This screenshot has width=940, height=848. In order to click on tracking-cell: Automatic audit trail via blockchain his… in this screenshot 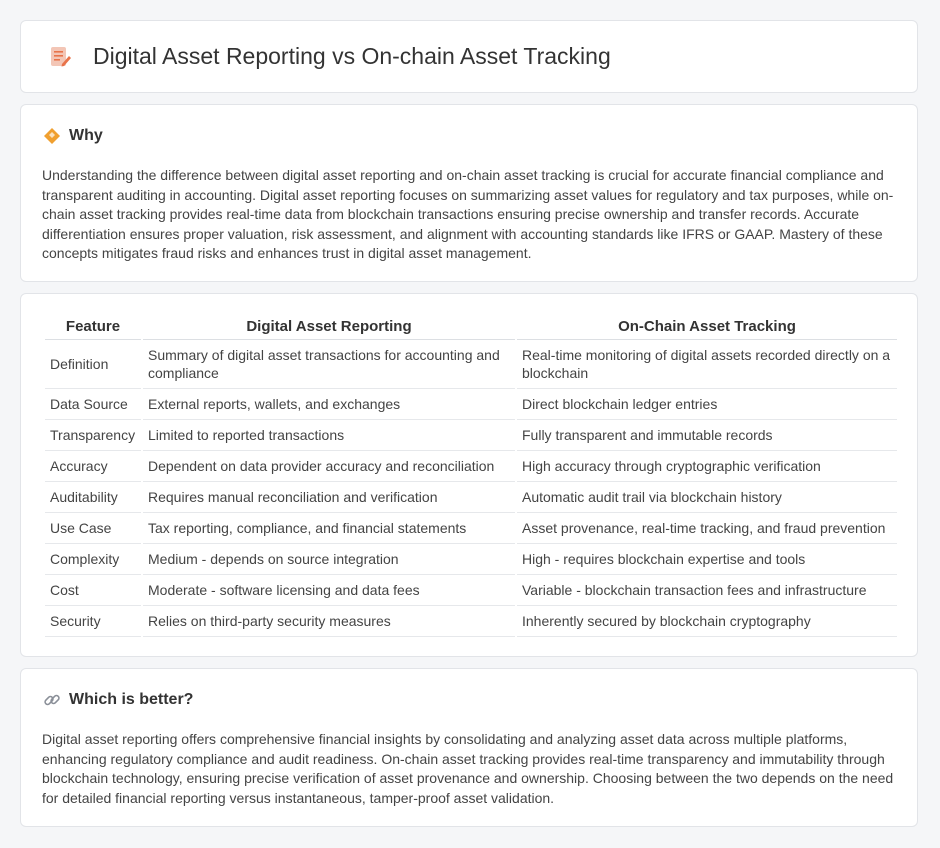, I will do `click(707, 497)`.